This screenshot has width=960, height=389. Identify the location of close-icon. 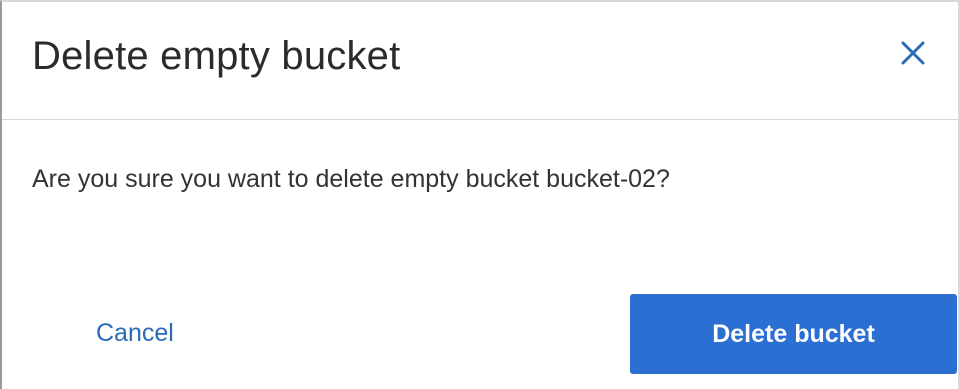
(913, 53).